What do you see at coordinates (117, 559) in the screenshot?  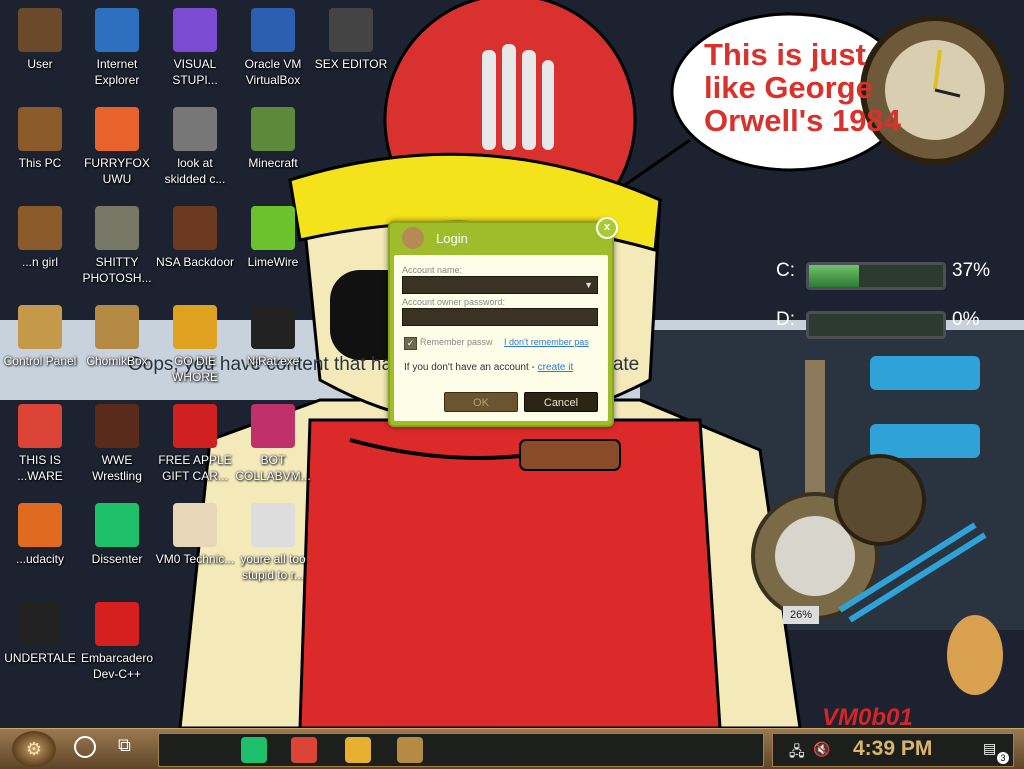 I see `desktop-icon-label: Dissenter` at bounding box center [117, 559].